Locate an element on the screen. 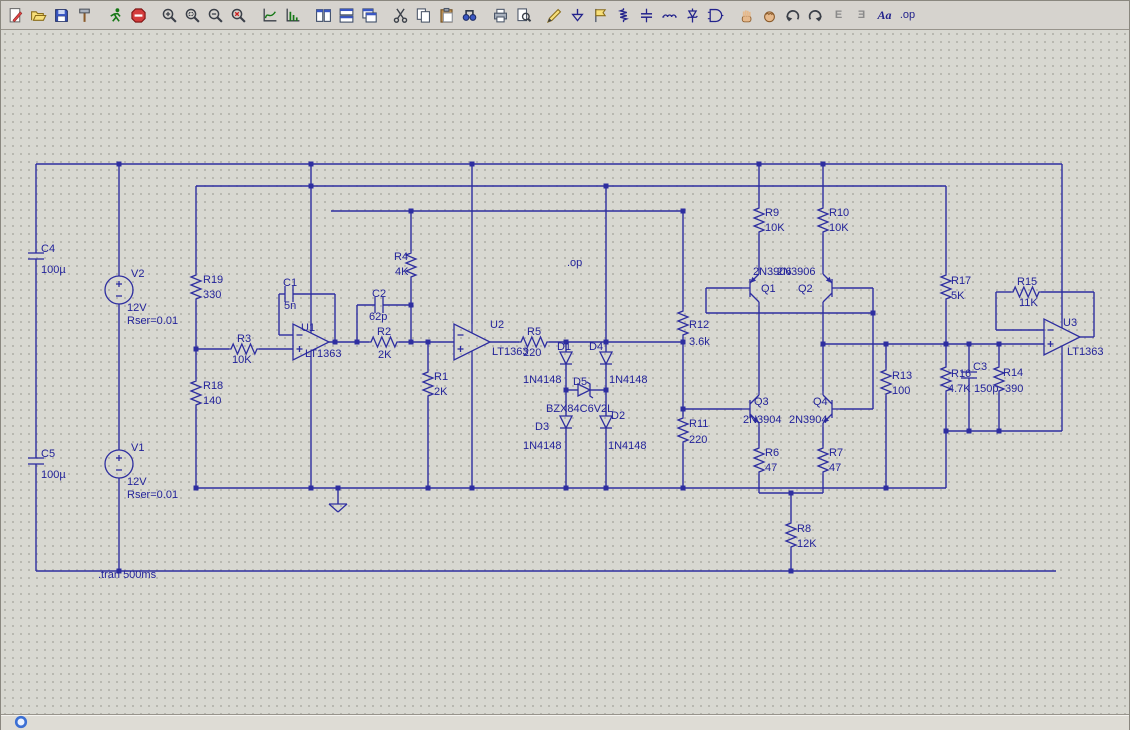  rotate-button: E is located at coordinates (838, 15).